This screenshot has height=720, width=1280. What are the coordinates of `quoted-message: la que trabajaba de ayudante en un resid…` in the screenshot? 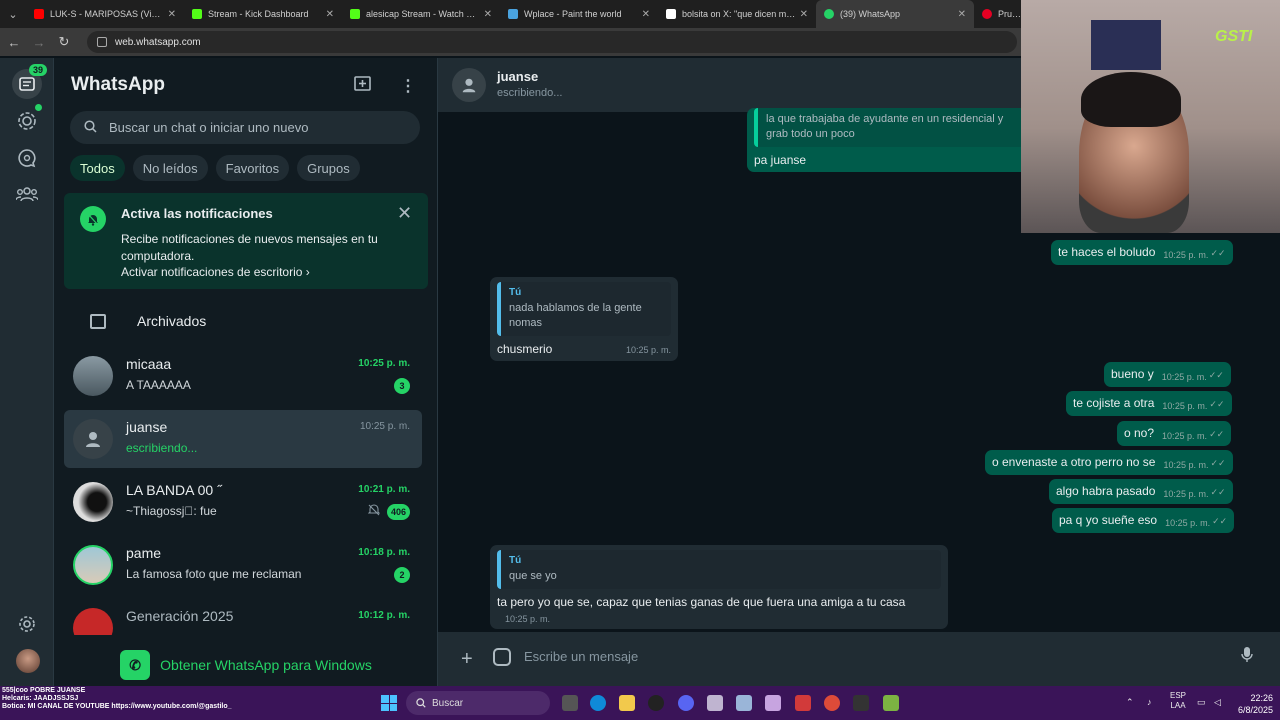 It's located at (892, 127).